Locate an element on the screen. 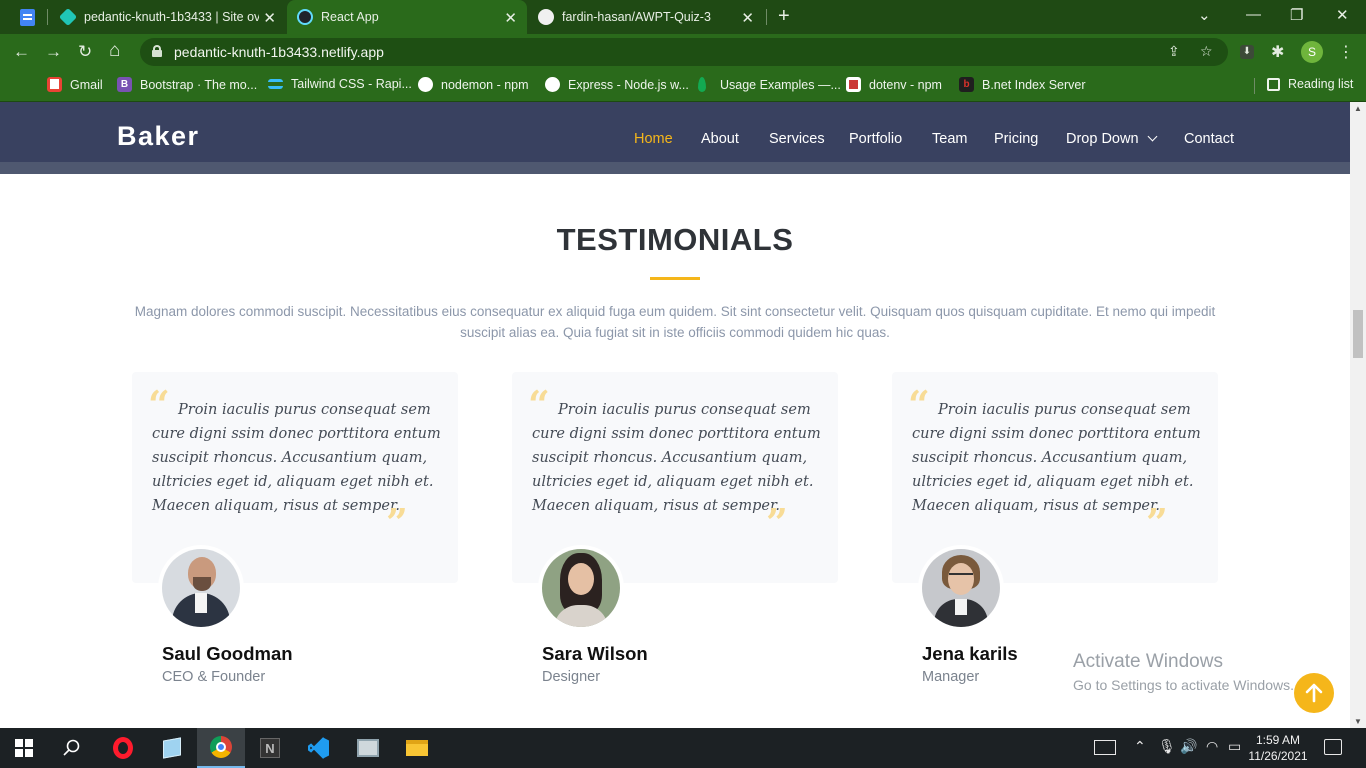  docs-icon is located at coordinates (27, 17).